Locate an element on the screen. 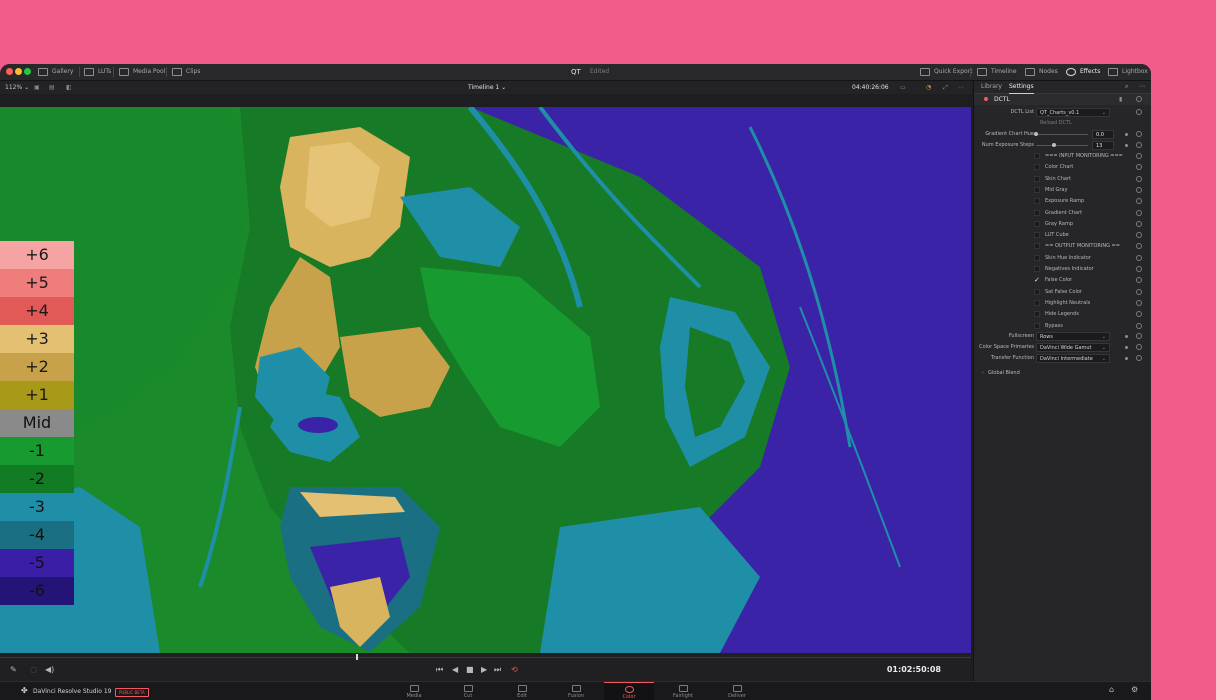 This screenshot has height=700, width=1216. lightbox-button: Lightbox is located at coordinates (1128, 72).